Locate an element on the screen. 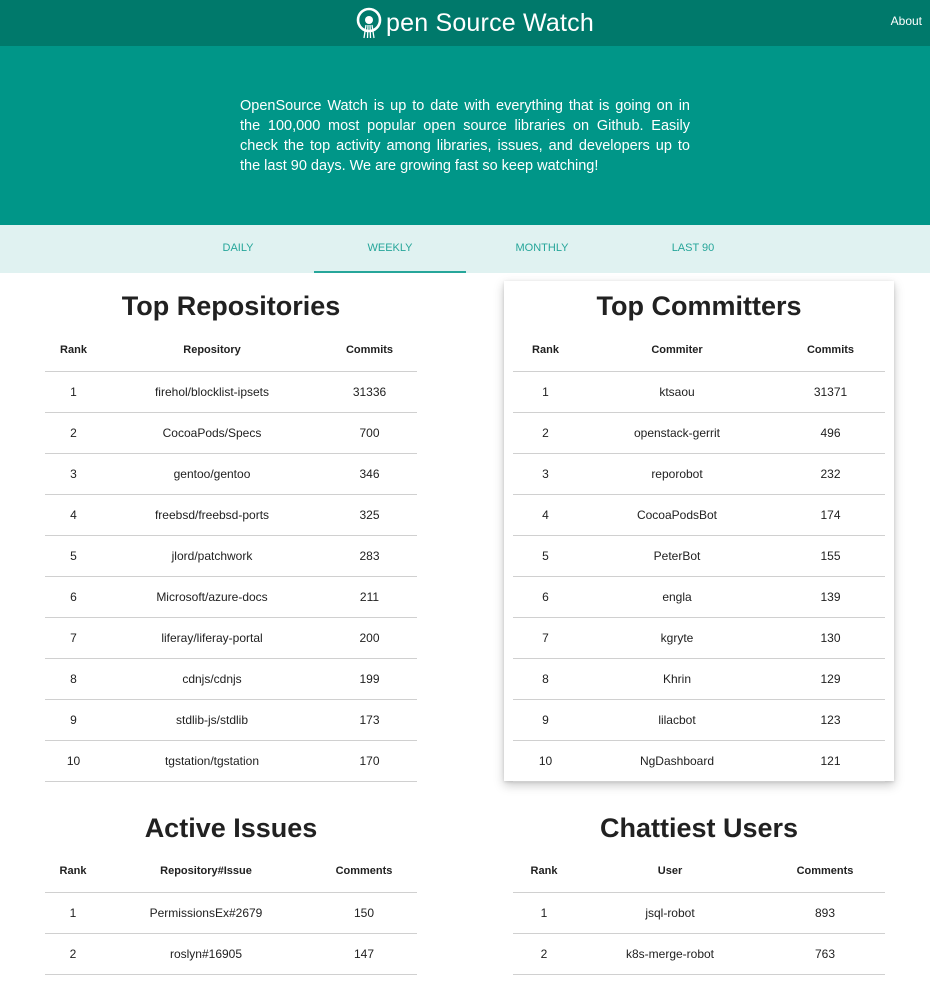 The image size is (930, 990). card-title: Top Repositories is located at coordinates (231, 306).